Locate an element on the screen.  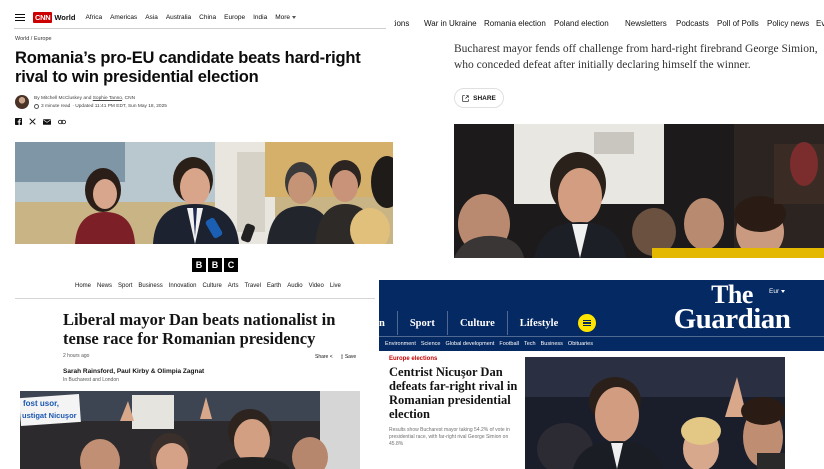
bbc-lead-photo: fost usor, ustigat Nicuşor is located at coordinates (190, 430).